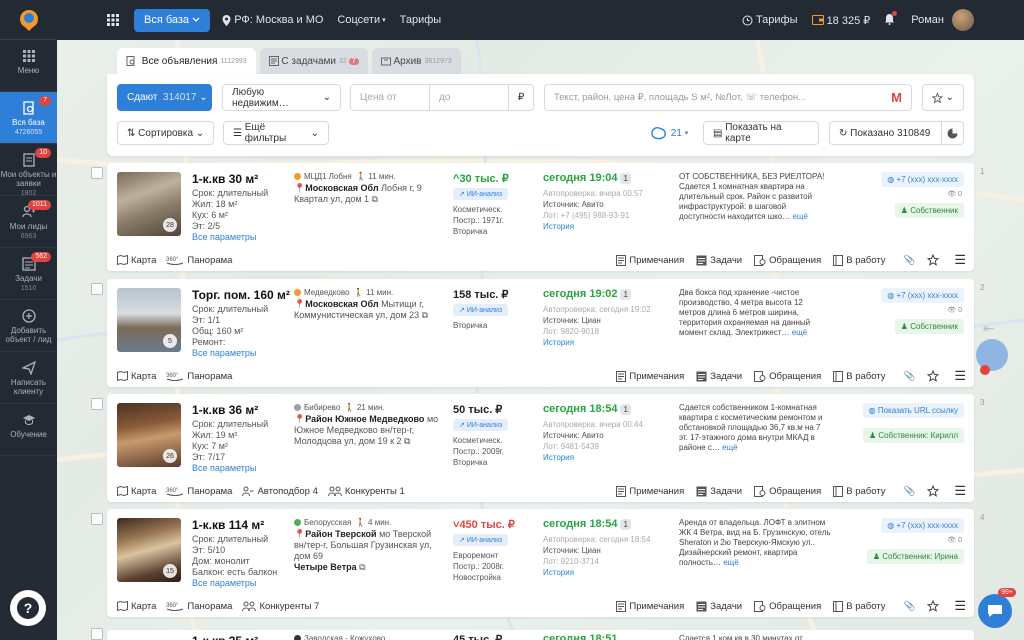 The height and width of the screenshot is (640, 1024). What do you see at coordinates (28, 222) in the screenshot?
I see `sidebar-item-4: Мои лиды 6963 1011` at bounding box center [28, 222].